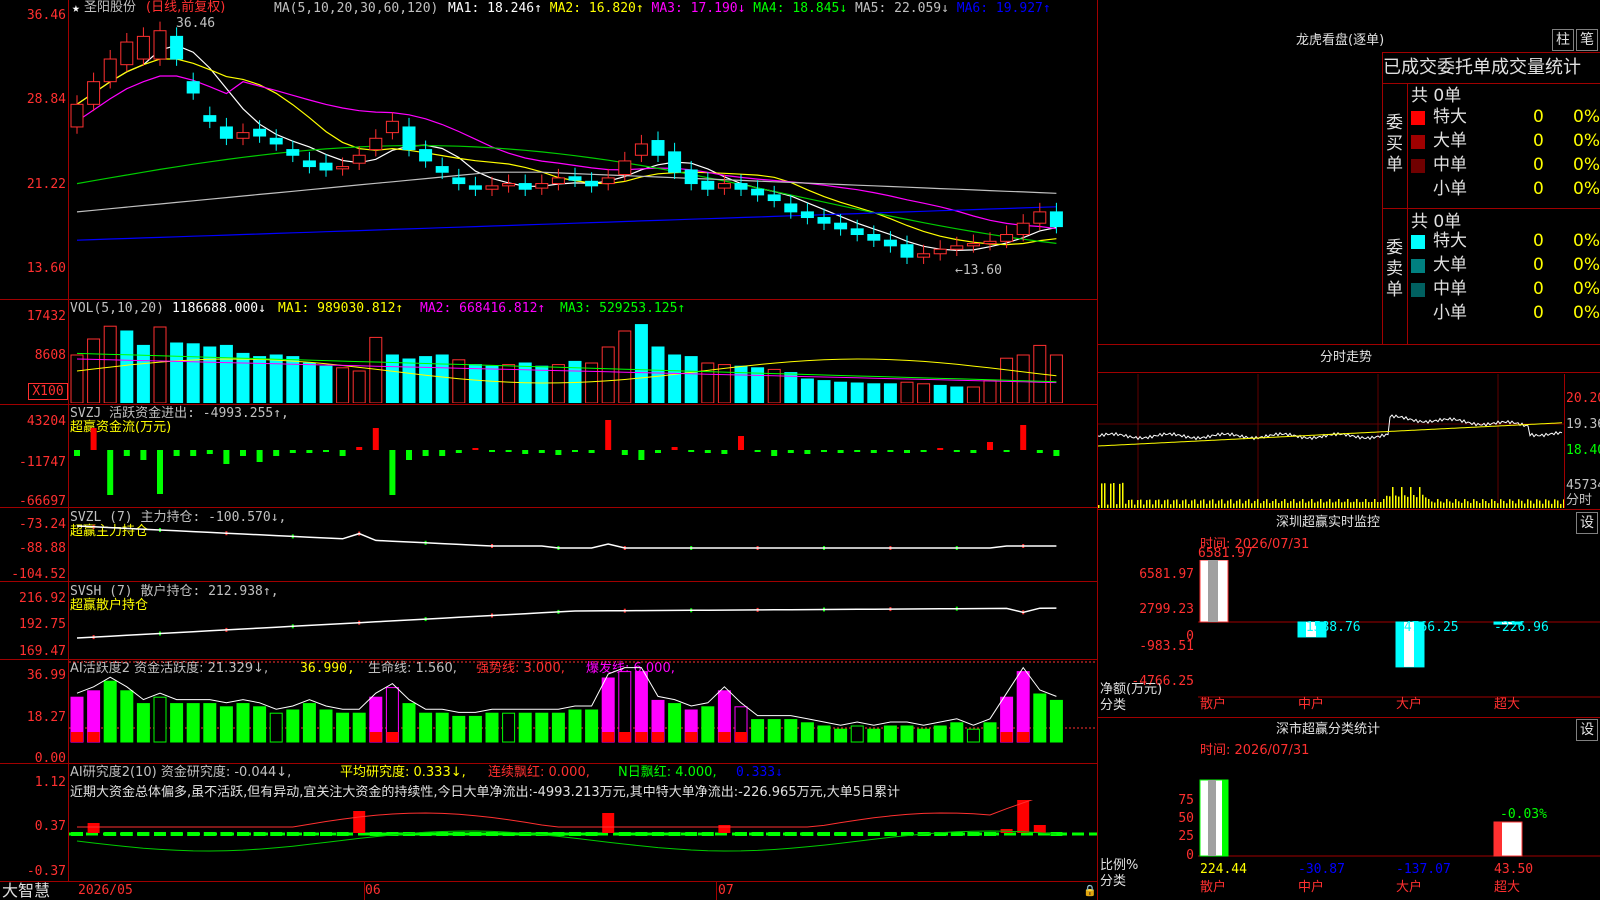 The image size is (1600, 900). Describe the element at coordinates (583, 840) in the screenshot. I see `ai-research-chart` at that location.